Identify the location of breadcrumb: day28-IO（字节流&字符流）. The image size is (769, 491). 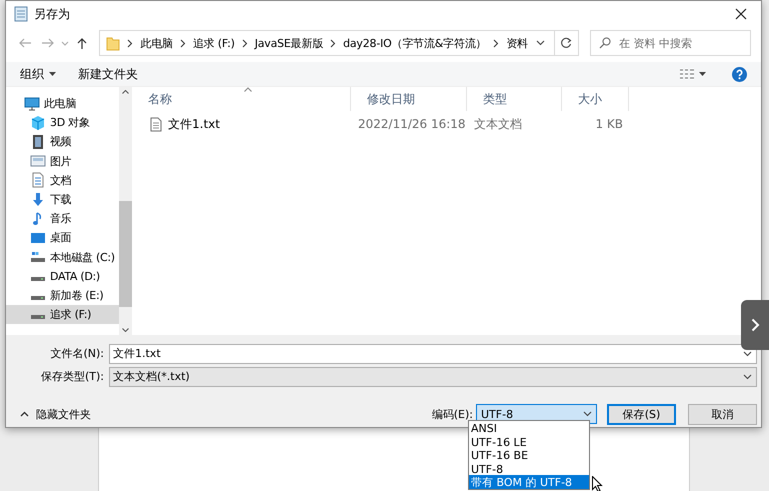
(414, 43).